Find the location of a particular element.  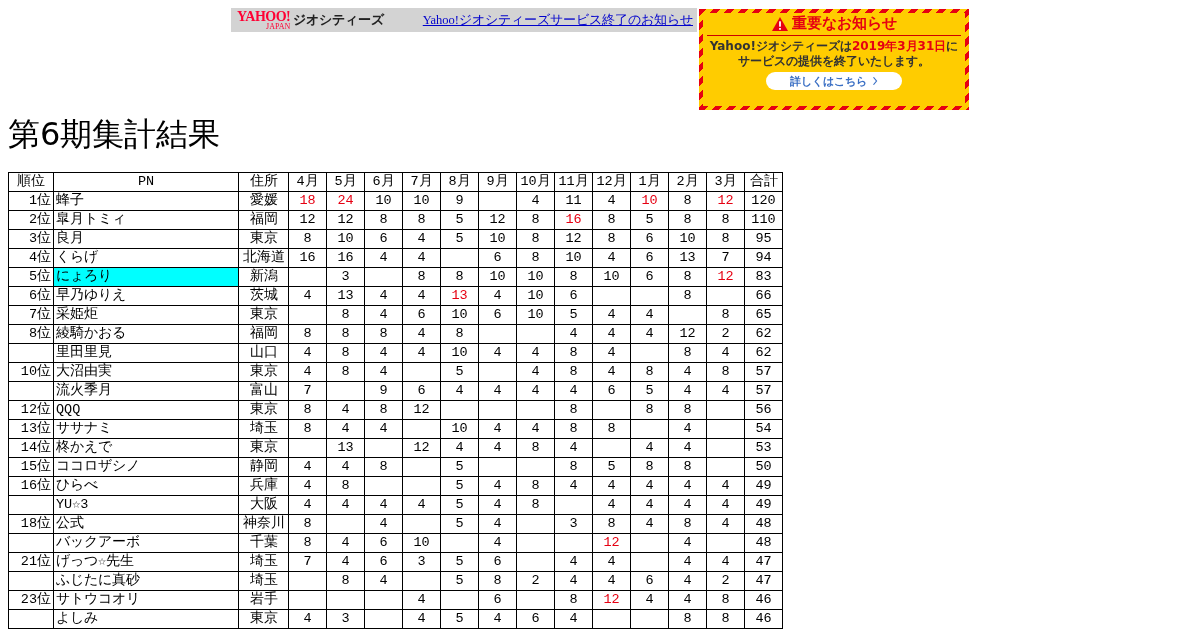

details-button: 詳しくはこちら is located at coordinates (834, 81).